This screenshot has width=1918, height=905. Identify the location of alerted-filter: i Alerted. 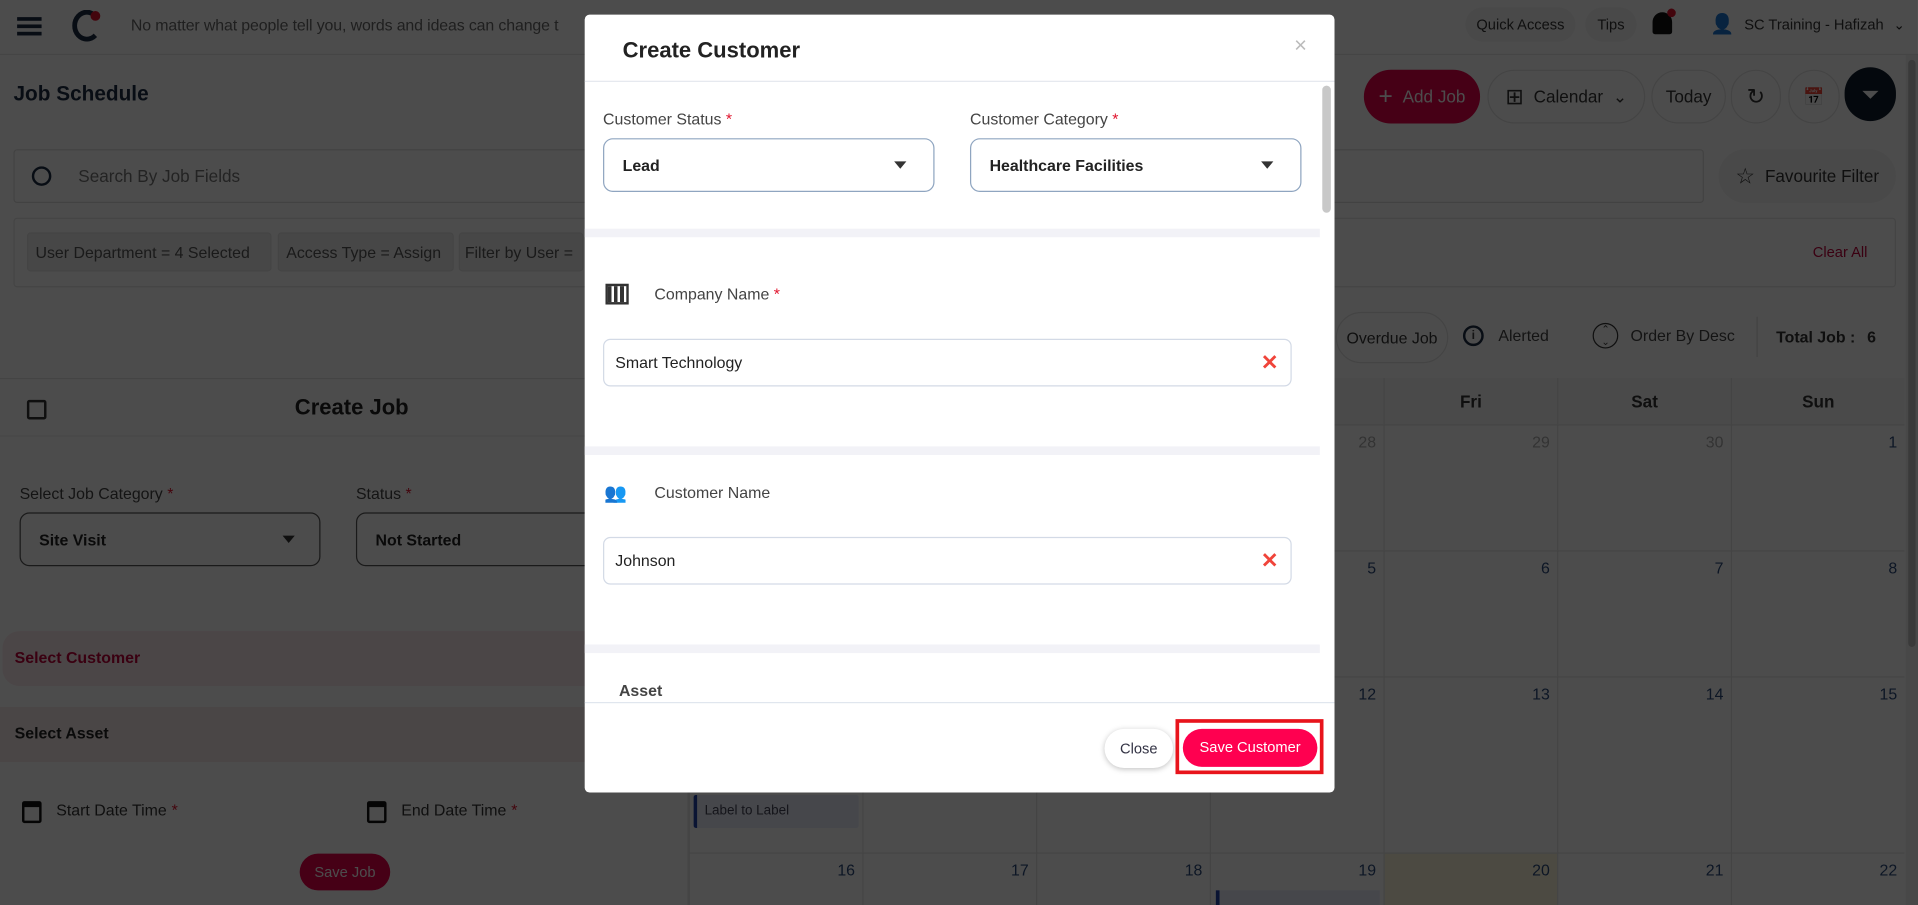
(1505, 336).